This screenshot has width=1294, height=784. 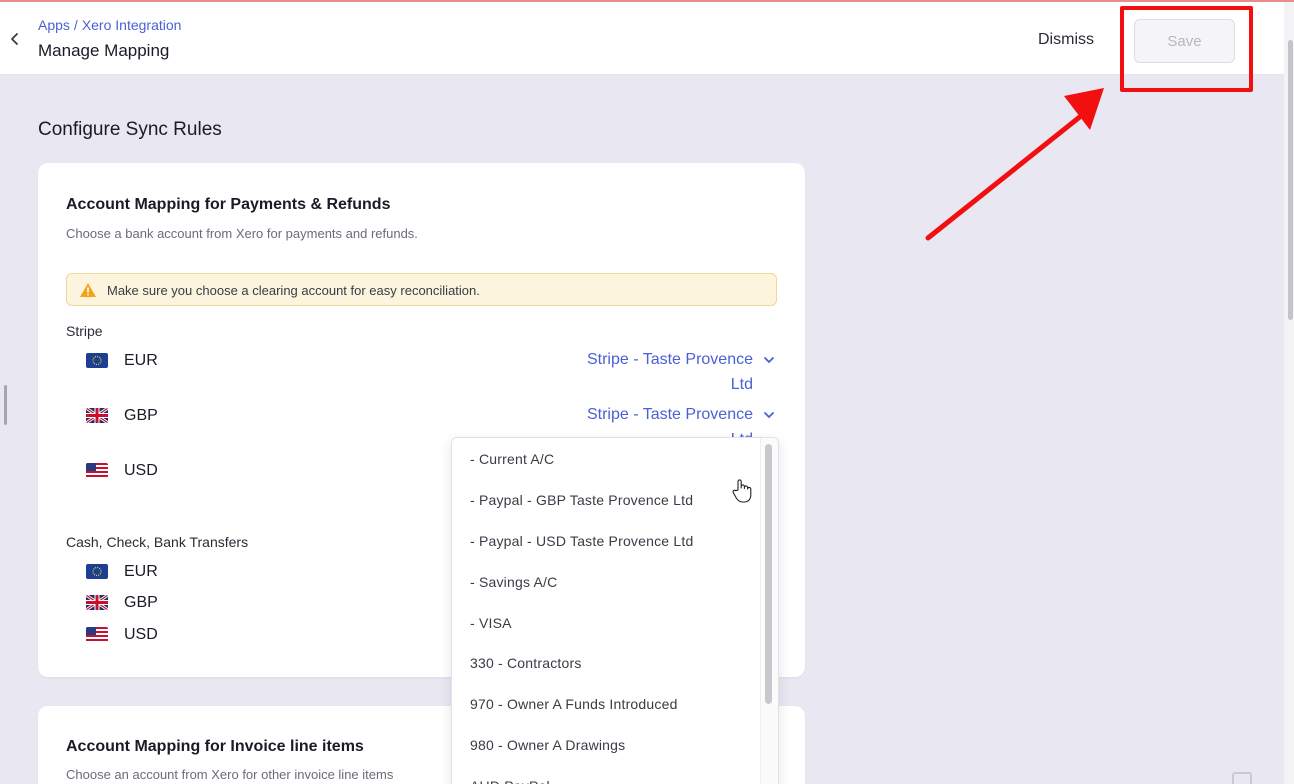 What do you see at coordinates (615, 745) in the screenshot?
I see `dropdown-option: 980 - Owner A Drawings` at bounding box center [615, 745].